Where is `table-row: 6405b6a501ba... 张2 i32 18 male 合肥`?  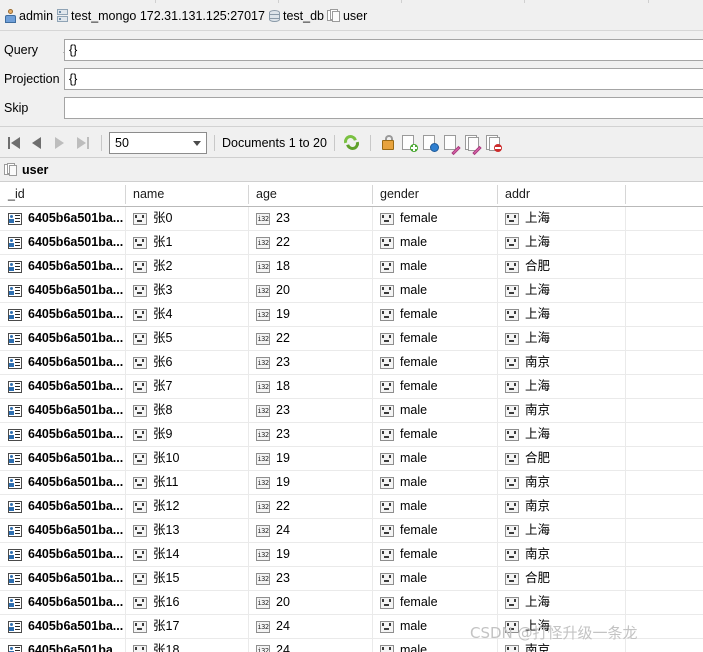 table-row: 6405b6a501ba... 张2 i32 18 male 合肥 is located at coordinates (351, 267).